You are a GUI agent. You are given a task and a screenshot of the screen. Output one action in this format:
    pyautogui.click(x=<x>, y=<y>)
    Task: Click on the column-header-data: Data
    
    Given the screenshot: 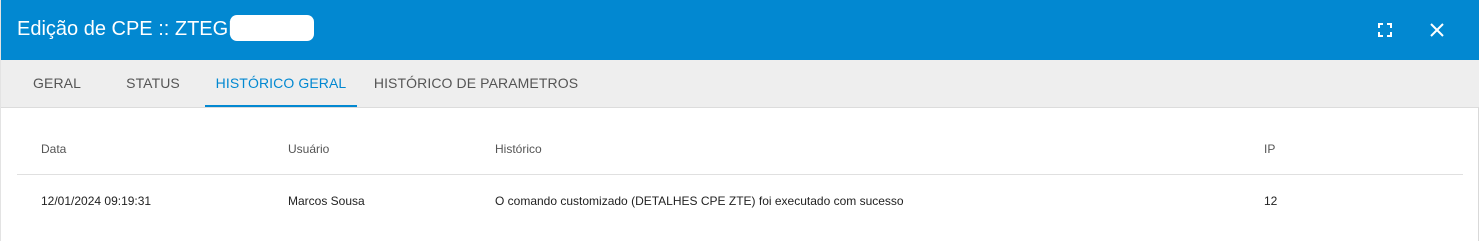 What is the action you would take?
    pyautogui.click(x=53, y=149)
    